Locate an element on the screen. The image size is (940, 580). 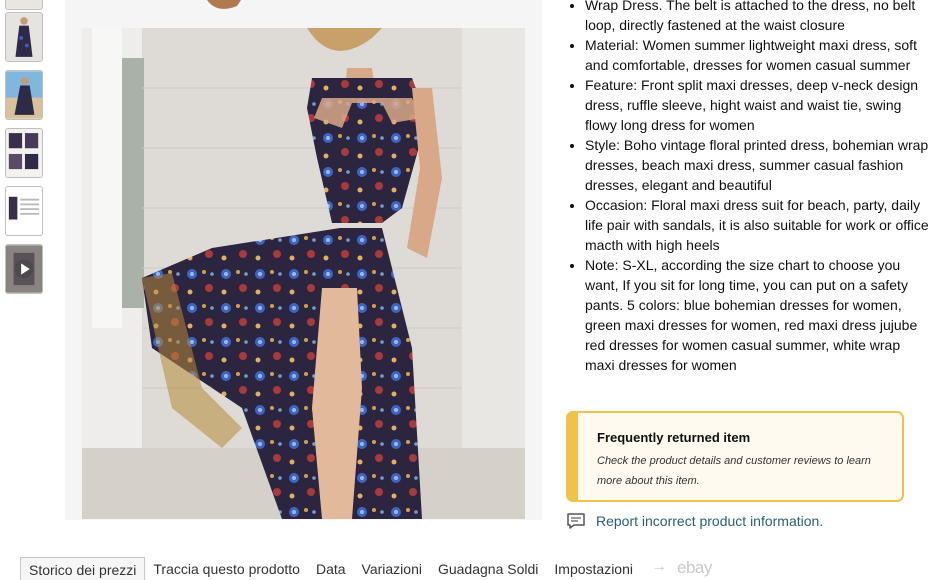
thumb-video is located at coordinates (24, 269).